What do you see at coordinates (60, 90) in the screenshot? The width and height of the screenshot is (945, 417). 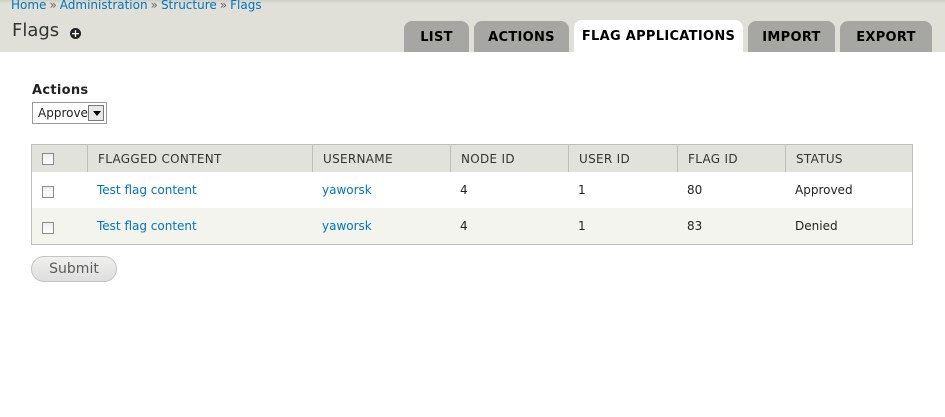 I see `actions-label: Actions` at bounding box center [60, 90].